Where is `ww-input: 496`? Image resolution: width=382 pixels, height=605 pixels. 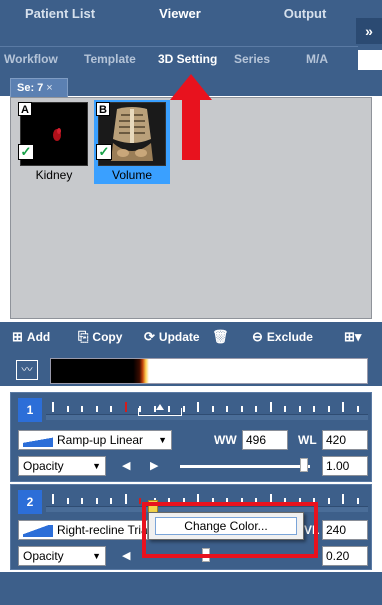
ww-input: 496 is located at coordinates (265, 440).